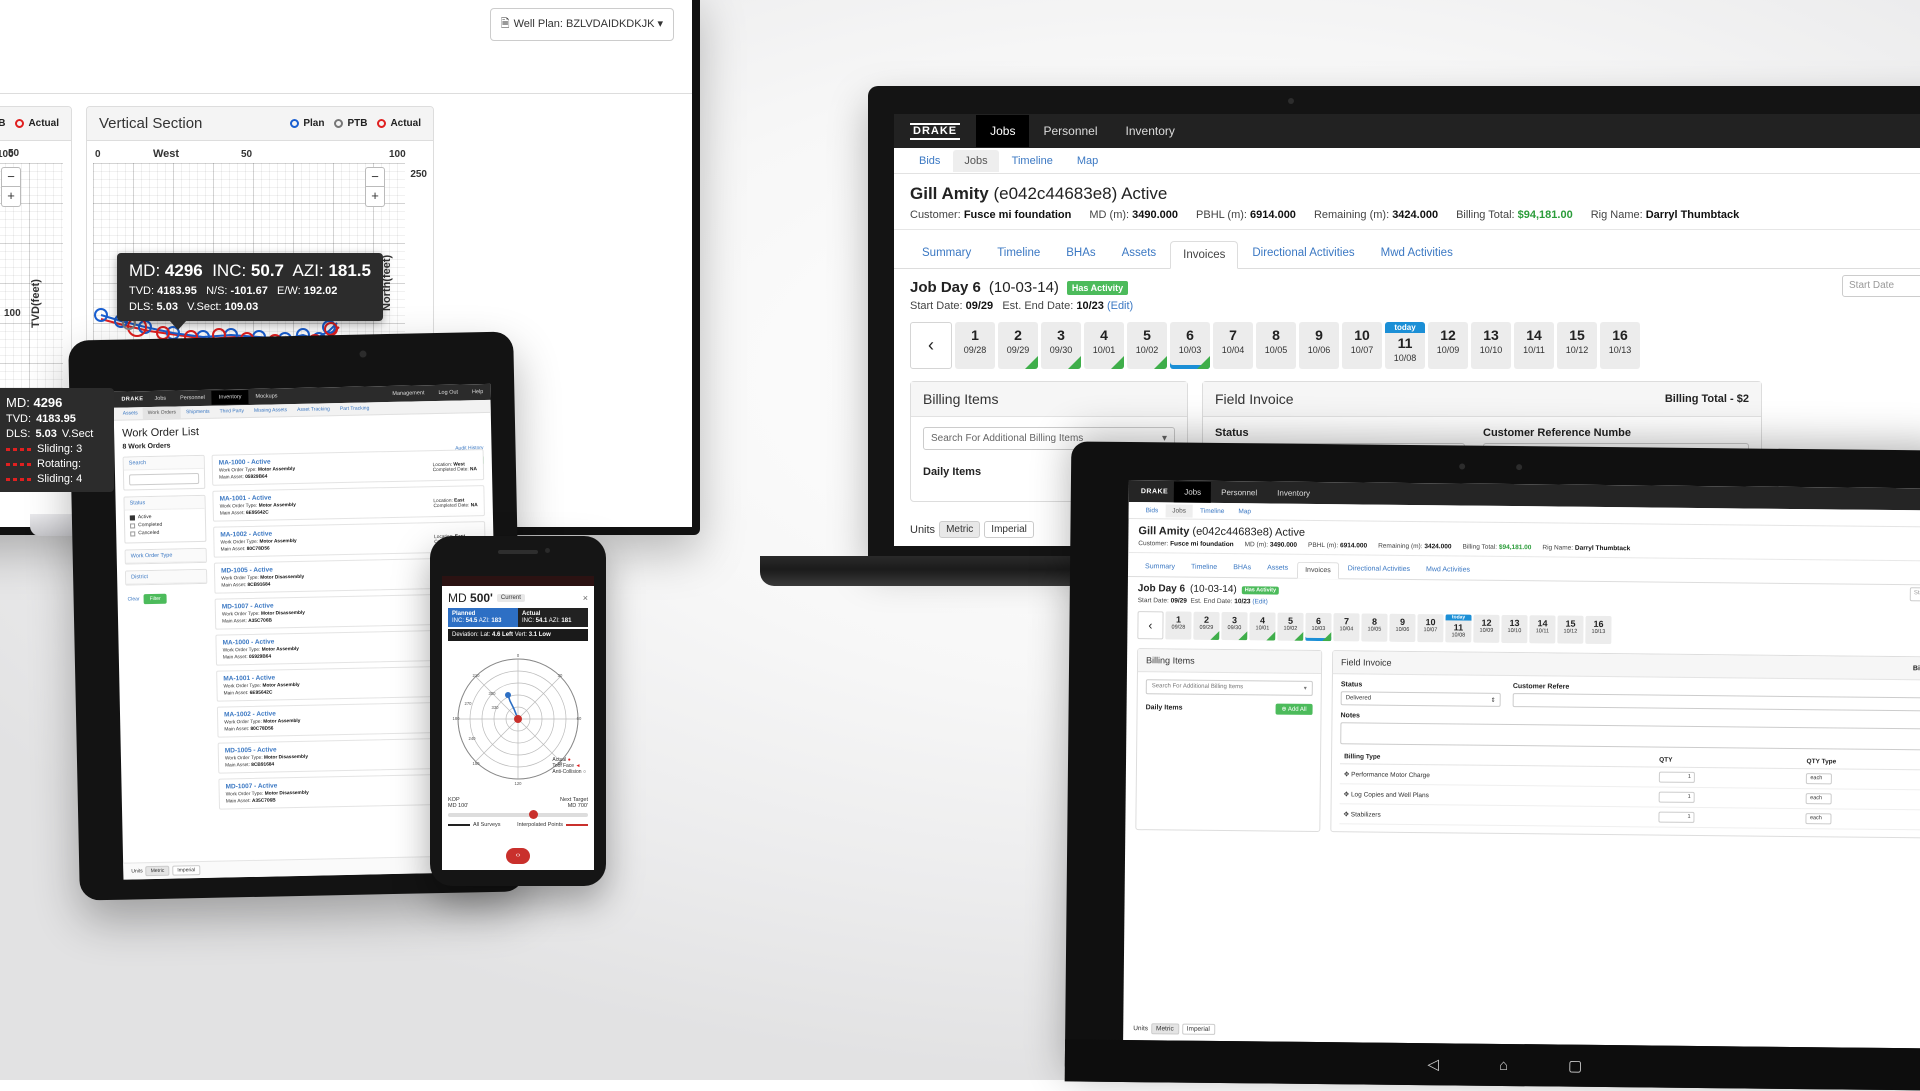 The width and height of the screenshot is (1920, 1091). Describe the element at coordinates (375, 177) in the screenshot. I see `zoom-out-button: −` at that location.